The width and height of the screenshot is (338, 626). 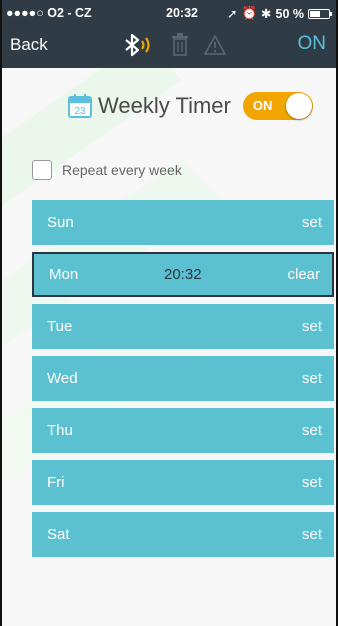 What do you see at coordinates (122, 170) in the screenshot?
I see `repeat-label: Repeat every week` at bounding box center [122, 170].